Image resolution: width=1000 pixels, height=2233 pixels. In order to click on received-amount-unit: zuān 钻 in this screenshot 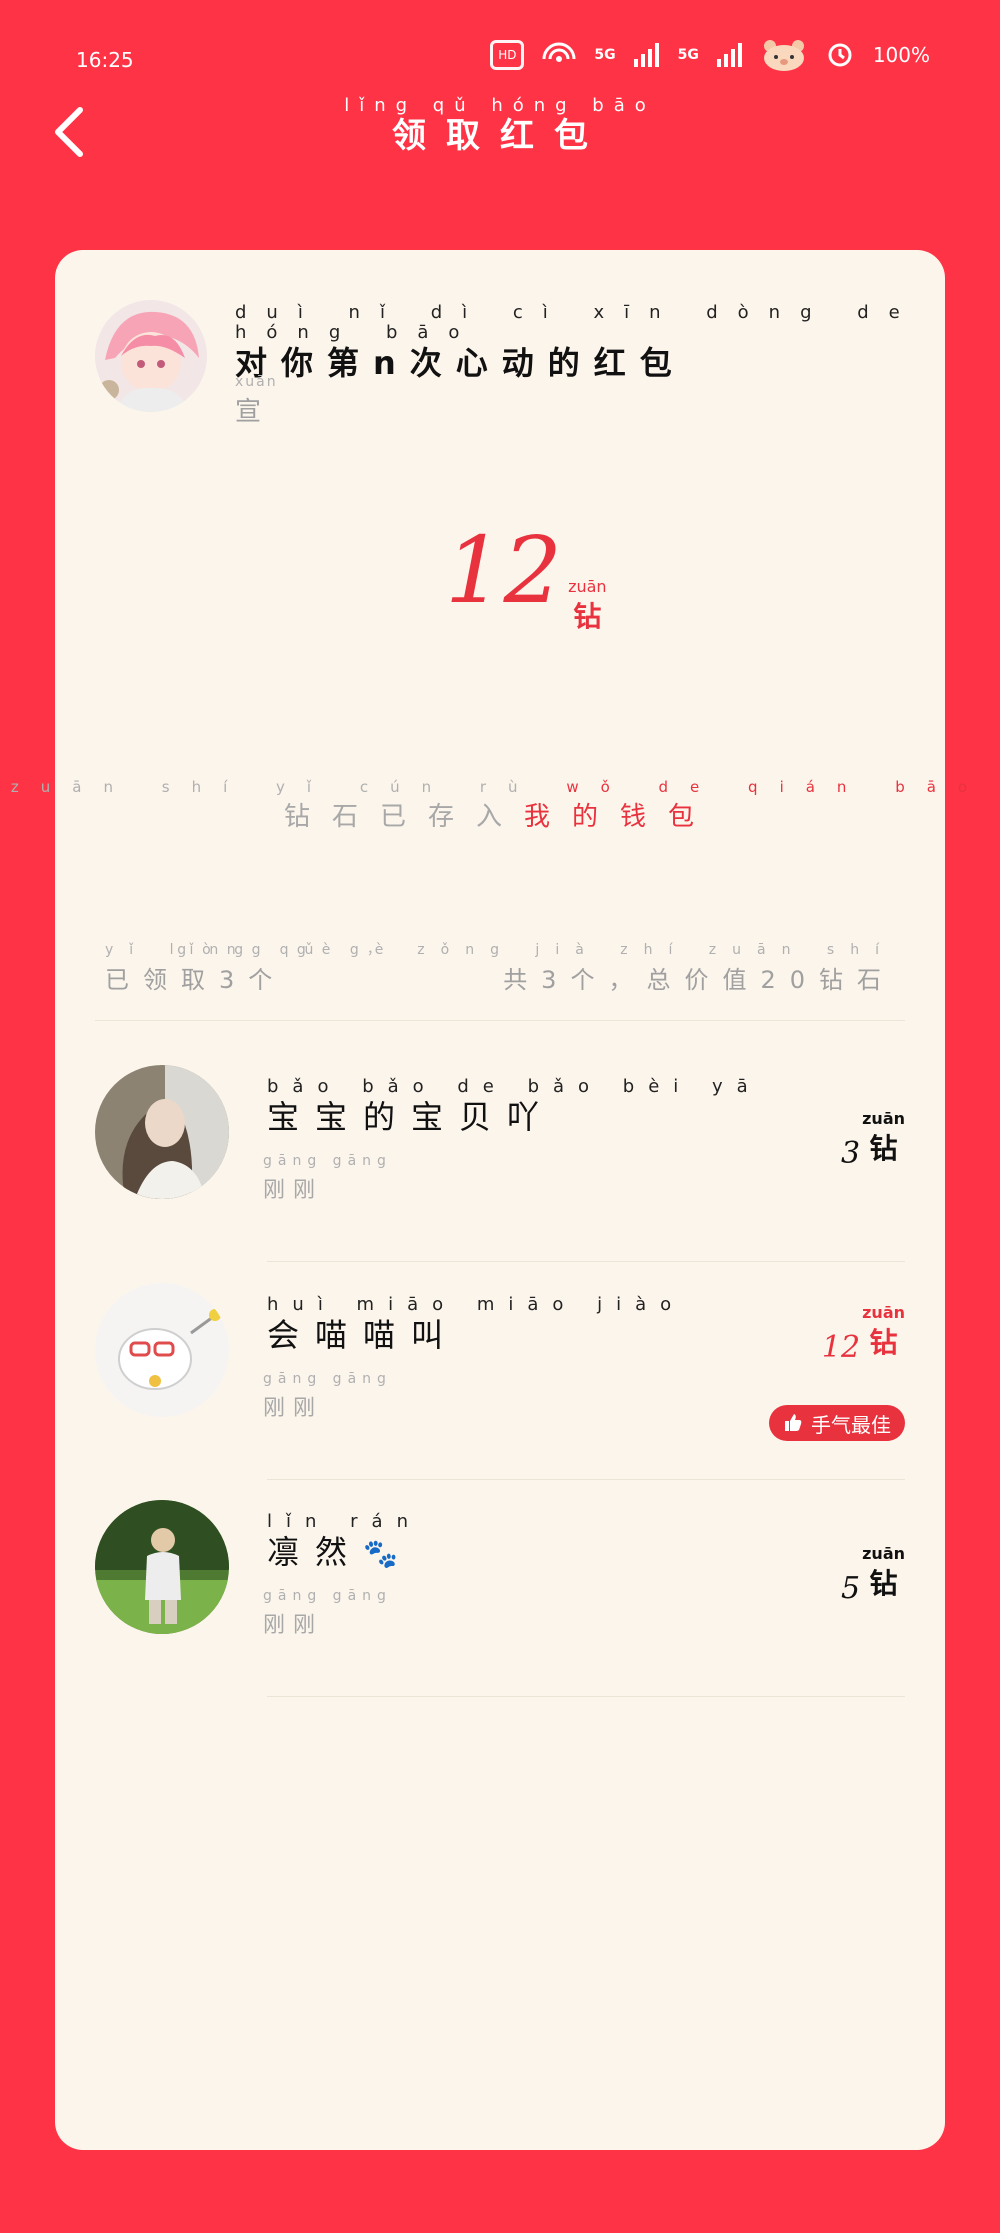, I will do `click(587, 607)`.